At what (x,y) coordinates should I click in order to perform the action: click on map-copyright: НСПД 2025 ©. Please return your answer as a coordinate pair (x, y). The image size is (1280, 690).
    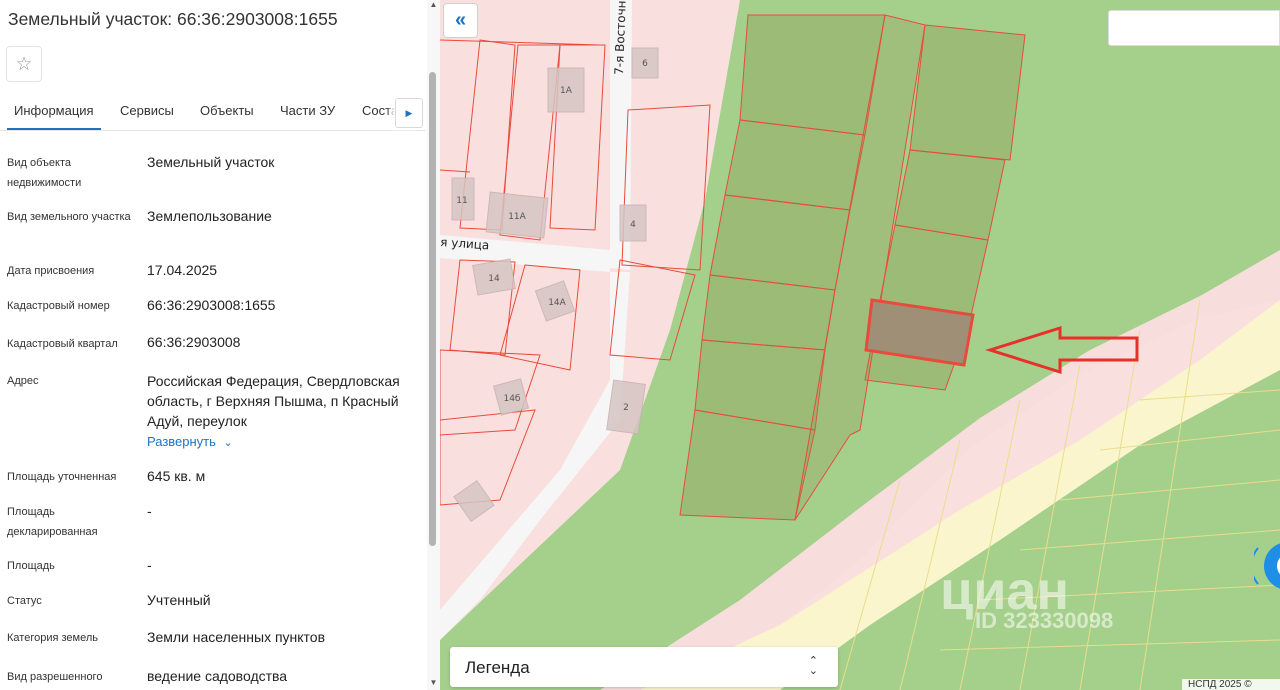
    Looking at the image, I should click on (1231, 684).